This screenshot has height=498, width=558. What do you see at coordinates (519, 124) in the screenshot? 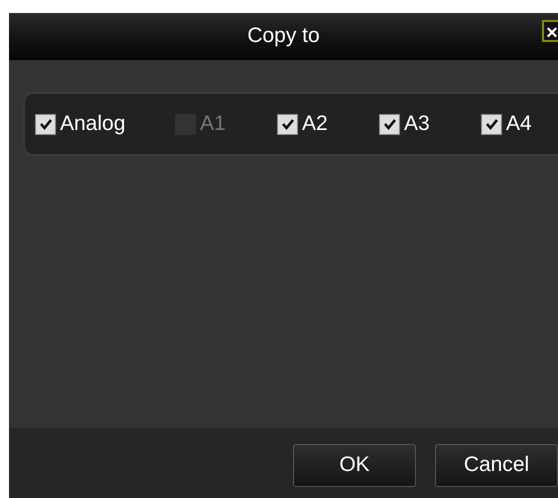
I see `checkbox-label: A4` at bounding box center [519, 124].